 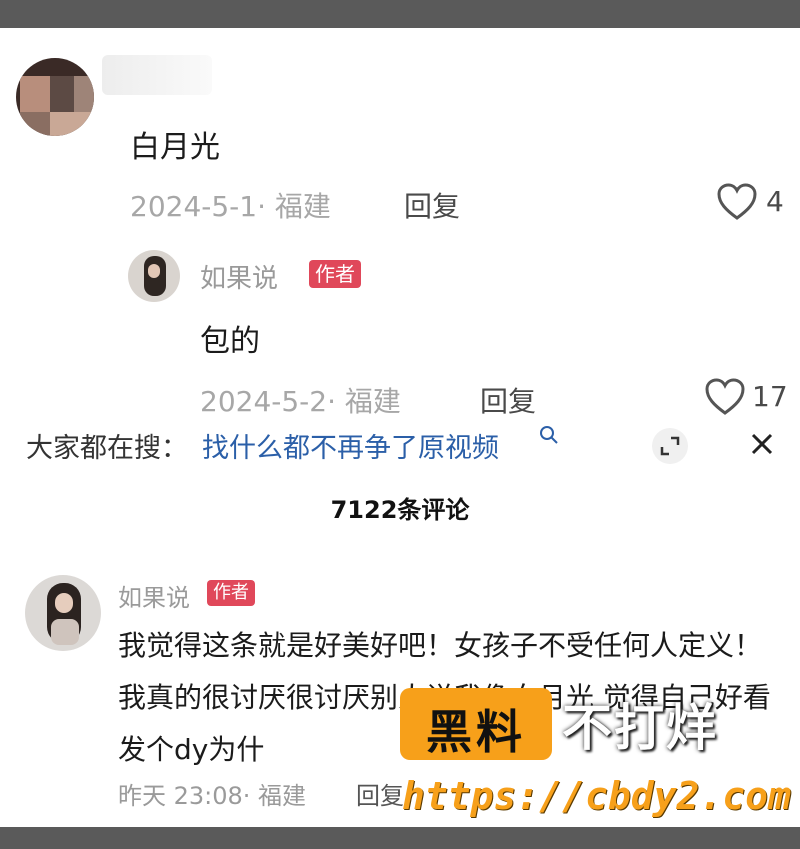 What do you see at coordinates (300, 401) in the screenshot?
I see `reply-date-location: 2024-5-2· 福建` at bounding box center [300, 401].